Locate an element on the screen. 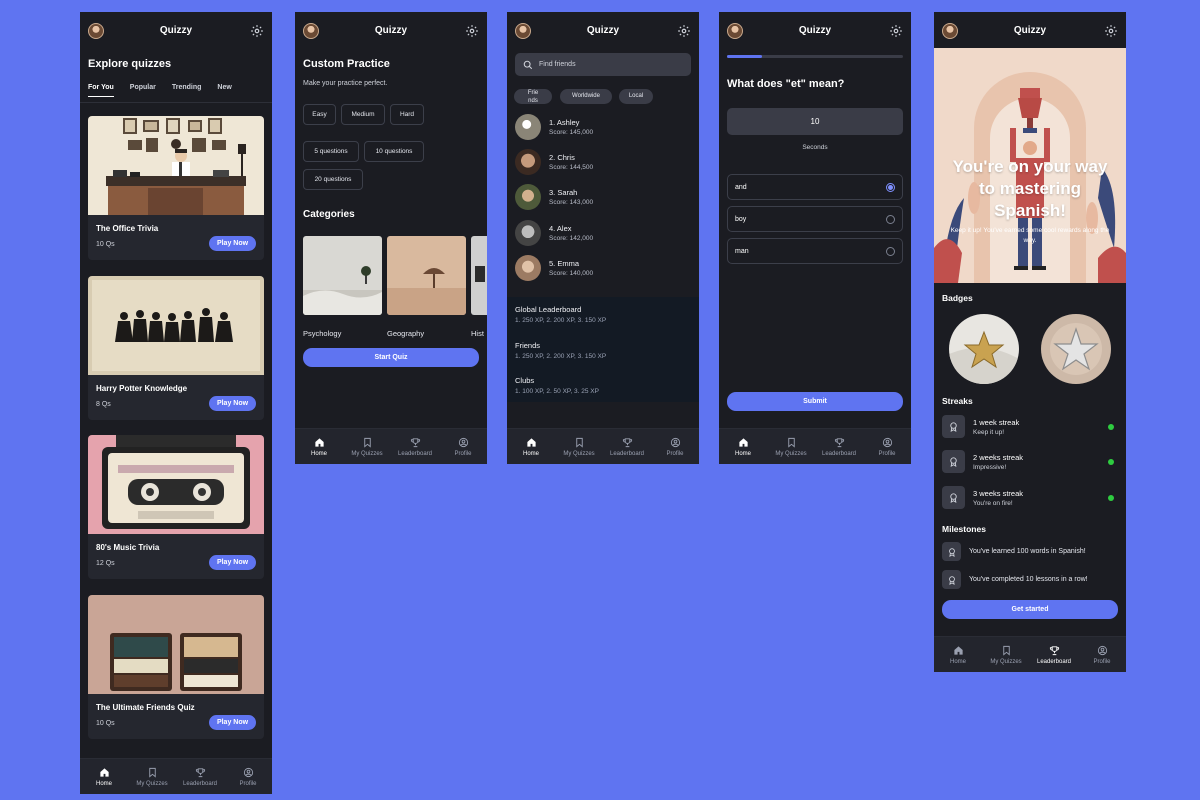 This screenshot has width=1200, height=800. streak-item: 3 weeks streak You're on fire! is located at coordinates (1030, 498).